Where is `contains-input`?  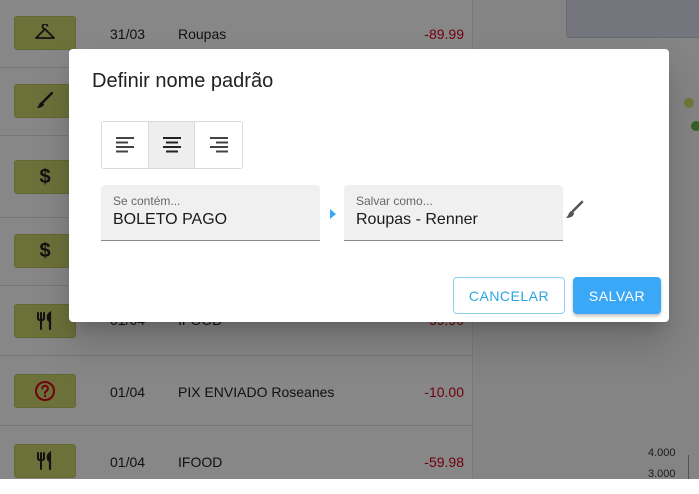 contains-input is located at coordinates (213, 220).